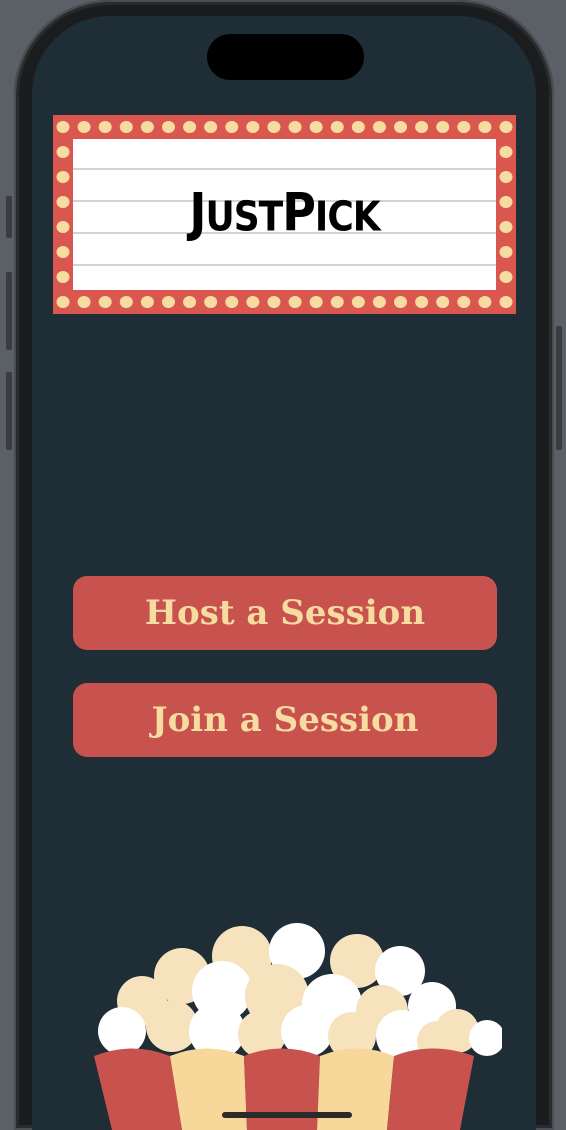  I want to click on phone-power-button, so click(559, 388).